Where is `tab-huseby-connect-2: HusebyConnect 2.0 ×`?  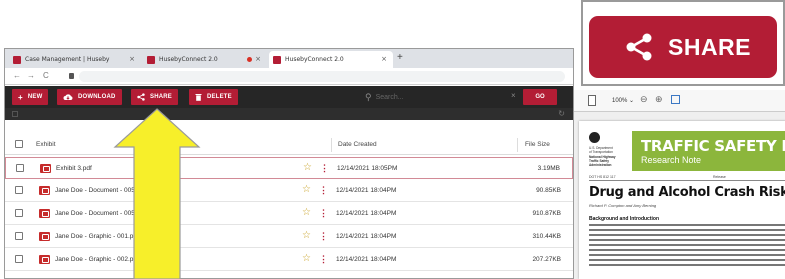 tab-huseby-connect-2: HusebyConnect 2.0 × is located at coordinates (331, 59).